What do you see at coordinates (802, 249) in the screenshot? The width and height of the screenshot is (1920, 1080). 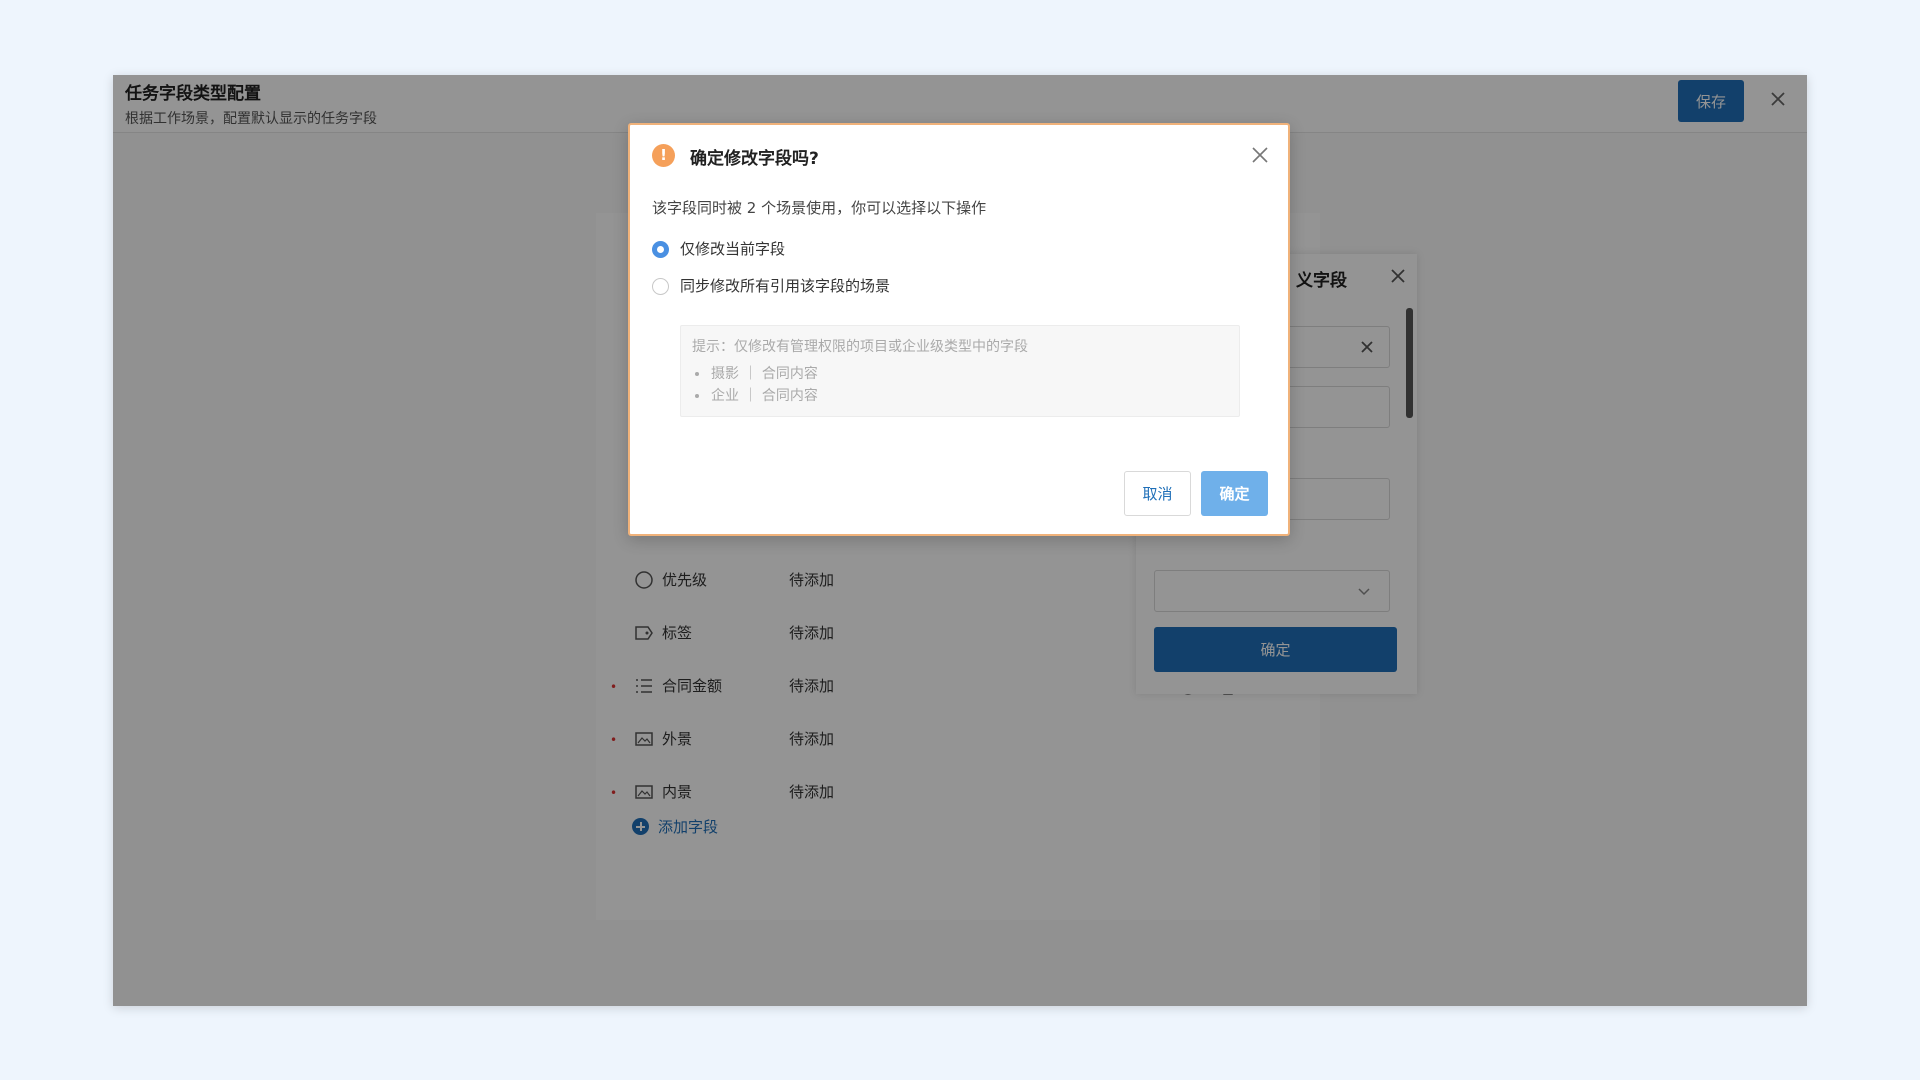 I see `radio-modify-current: 仅修改当前字段` at bounding box center [802, 249].